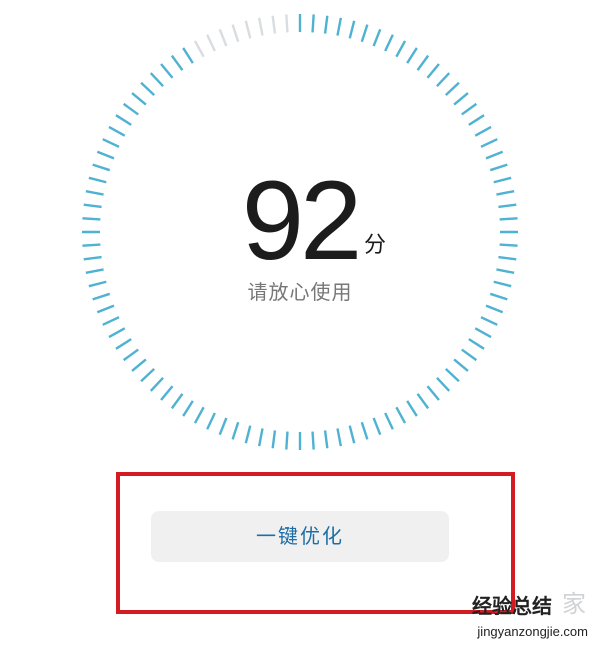 The height and width of the screenshot is (657, 600). Describe the element at coordinates (300, 536) in the screenshot. I see `one-click-optimize-button: 一键优化` at that location.